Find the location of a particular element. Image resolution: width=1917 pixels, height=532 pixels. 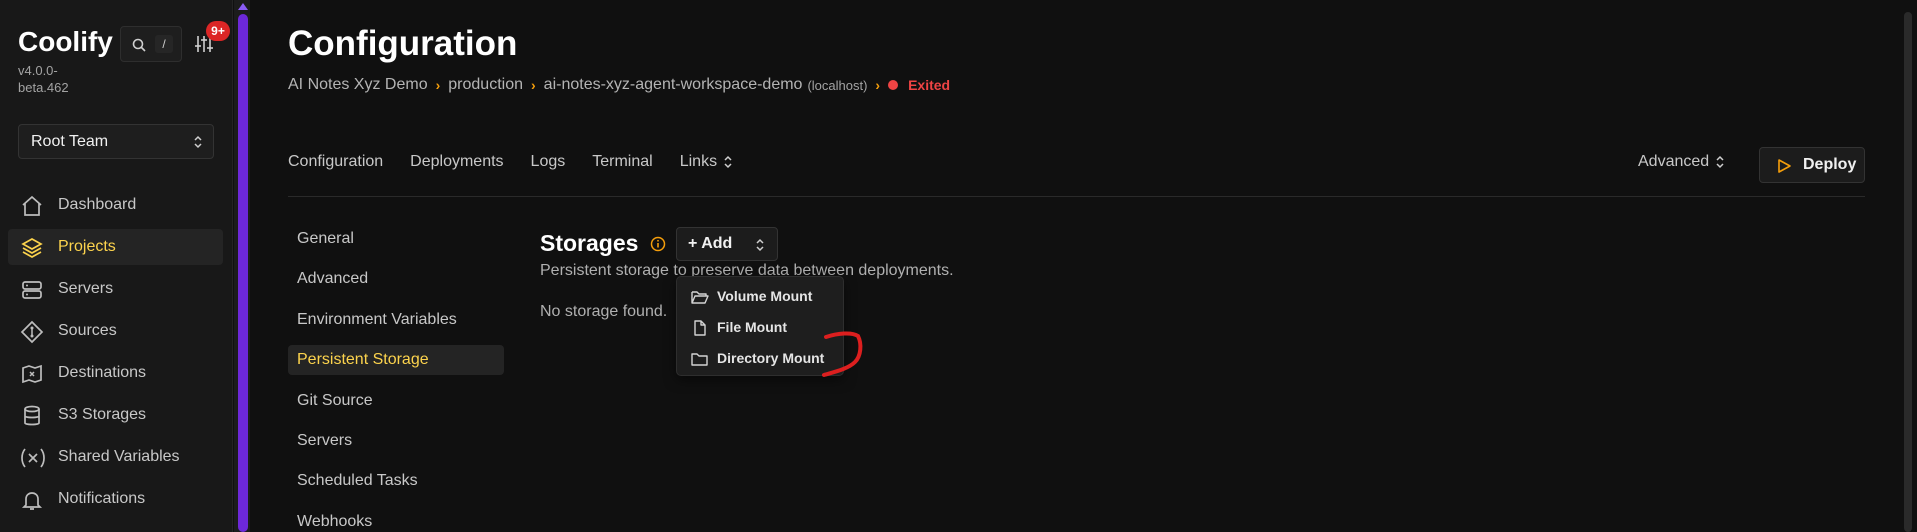

sidebar-item-s3-storages: S3 Storages is located at coordinates (115, 415).